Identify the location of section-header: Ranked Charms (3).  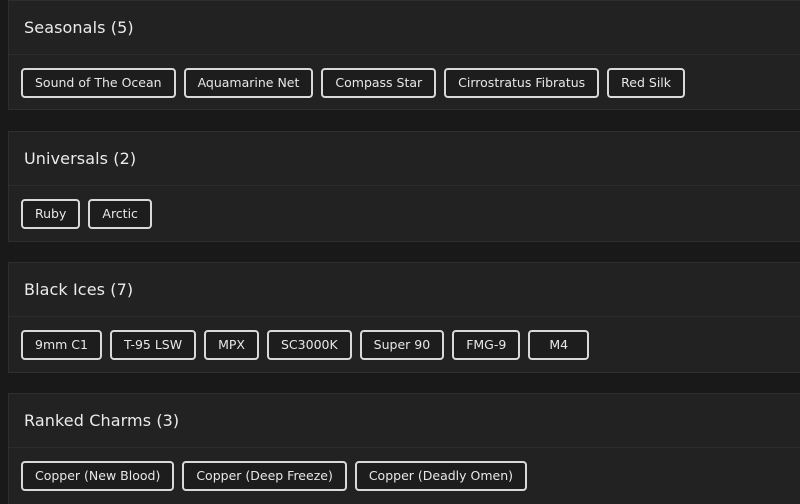
(404, 421).